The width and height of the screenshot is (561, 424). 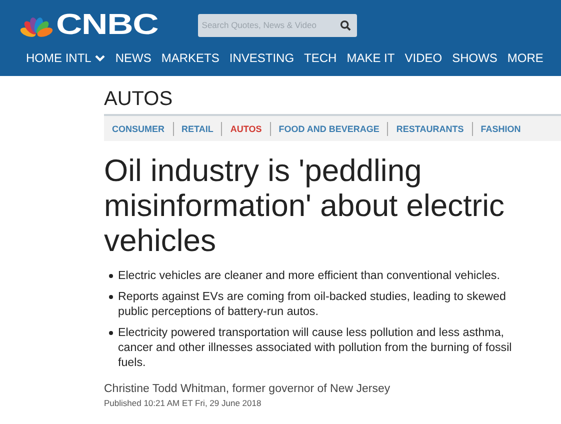 I want to click on publish-date: Published 10:21 AM ET Fri, 29 June 2018, so click(x=183, y=403).